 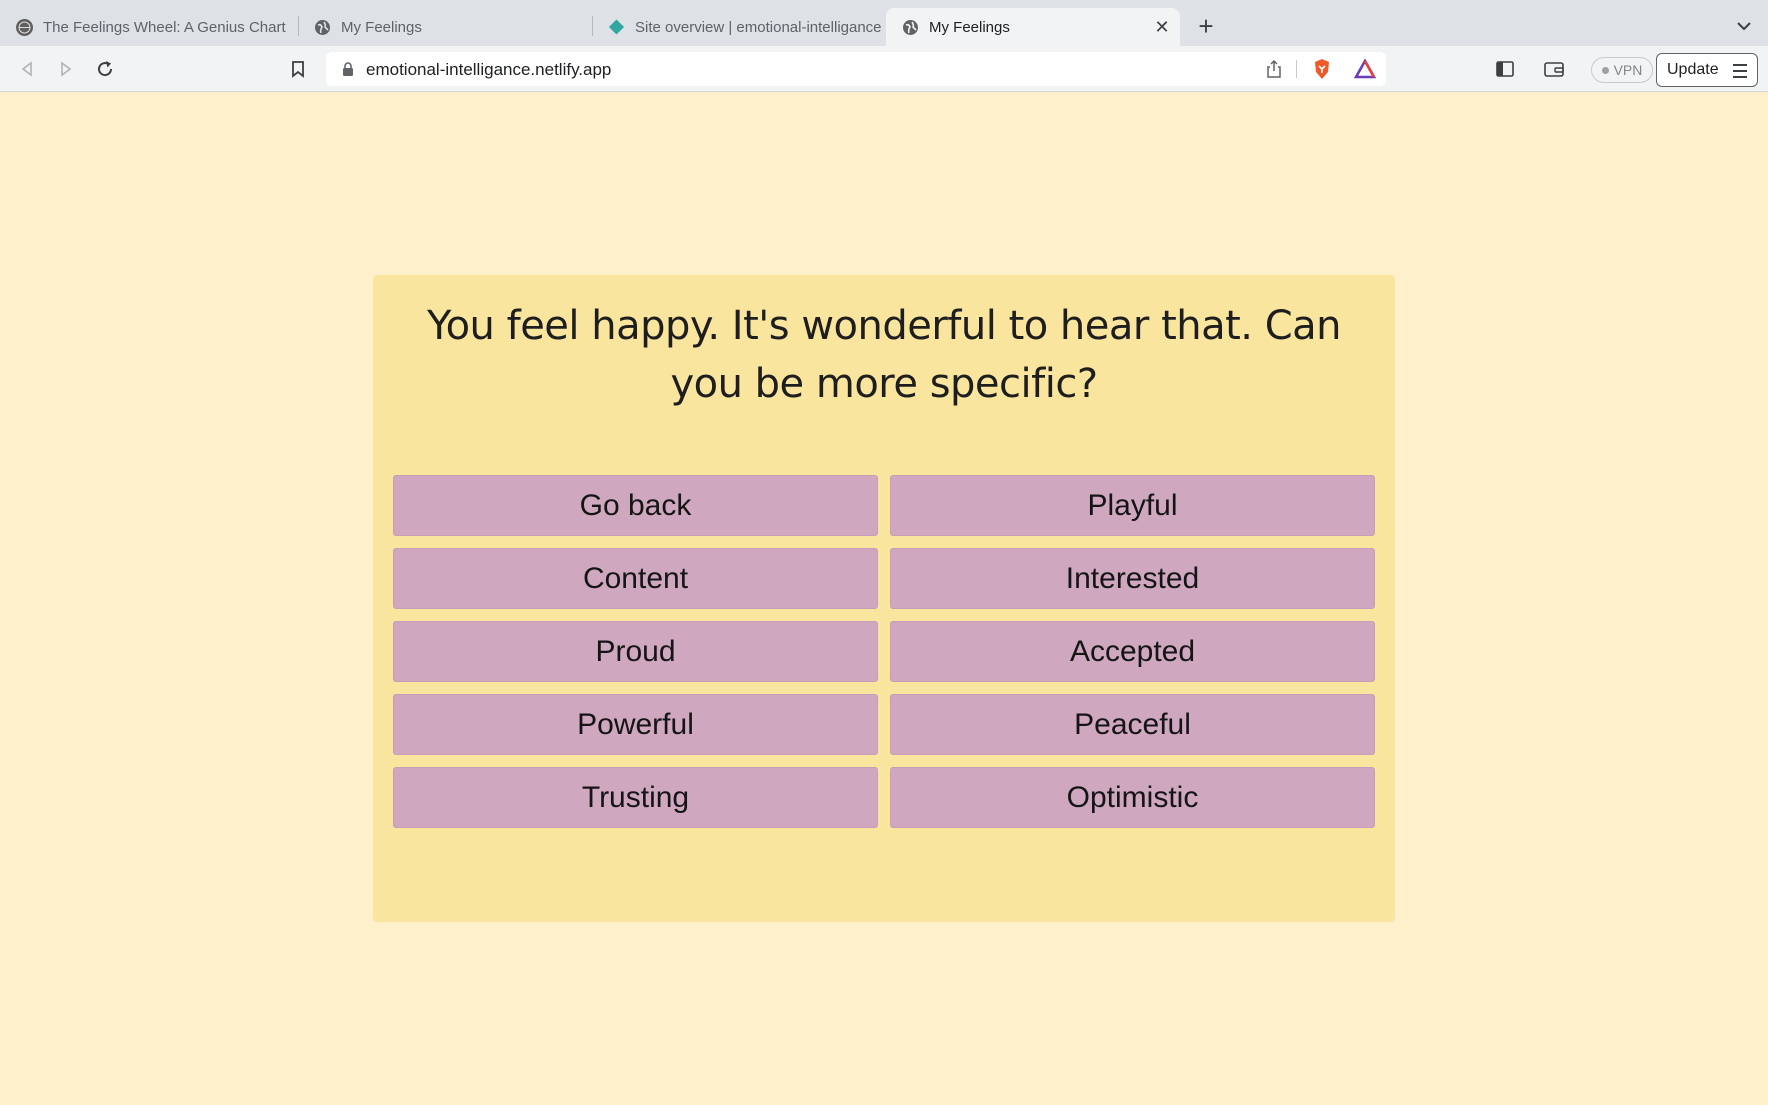 I want to click on site-globe-dark-icon, so click(x=24, y=27).